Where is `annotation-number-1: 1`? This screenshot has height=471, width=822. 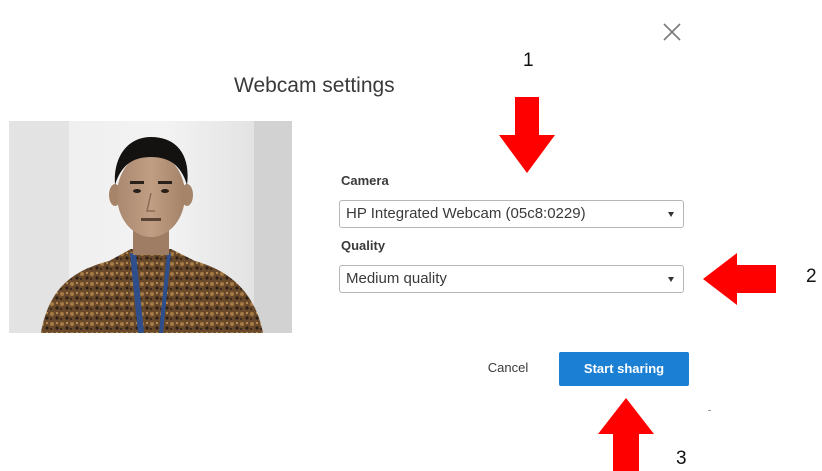 annotation-number-1: 1 is located at coordinates (528, 60).